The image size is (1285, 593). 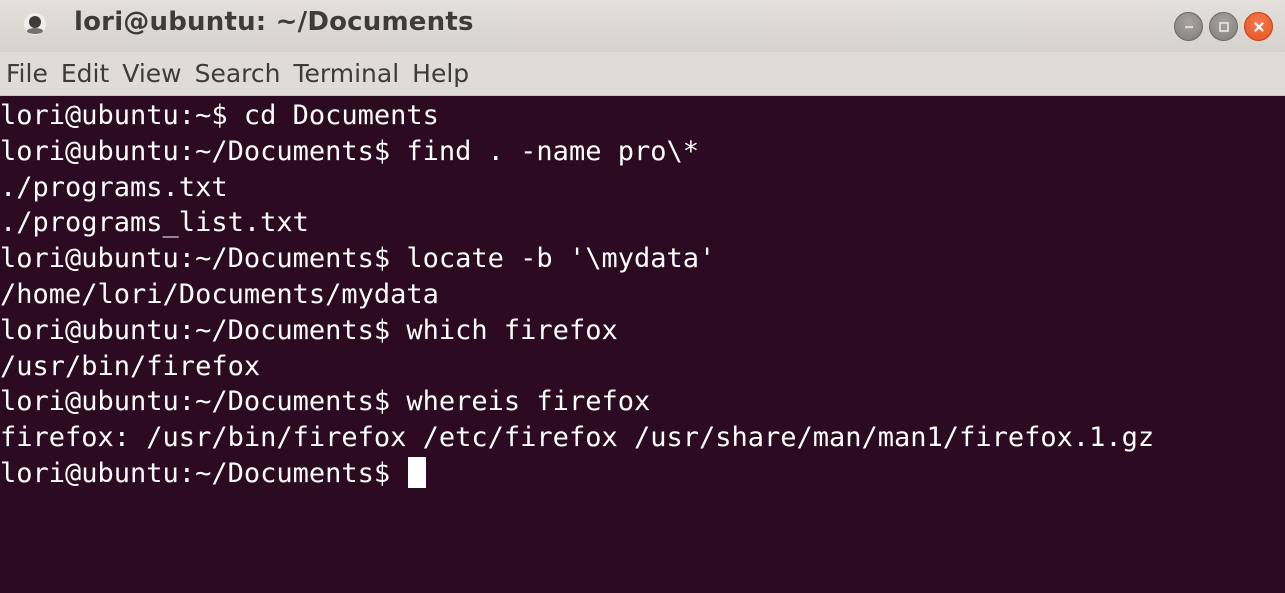 What do you see at coordinates (642, 74) in the screenshot?
I see `menu-bar: File Edit View Search Terminal Help` at bounding box center [642, 74].